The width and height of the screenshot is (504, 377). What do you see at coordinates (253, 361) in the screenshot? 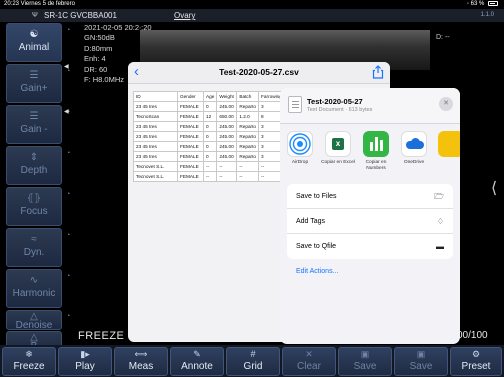
I see `grid-button: # Grid` at bounding box center [253, 361].